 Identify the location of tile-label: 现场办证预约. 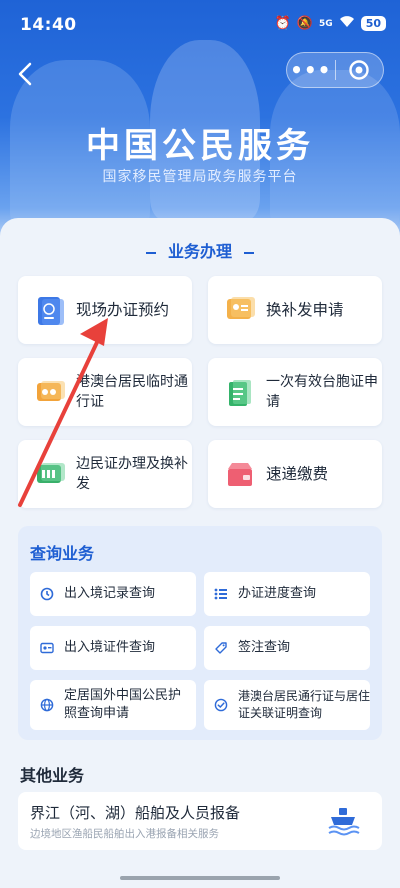
(123, 309).